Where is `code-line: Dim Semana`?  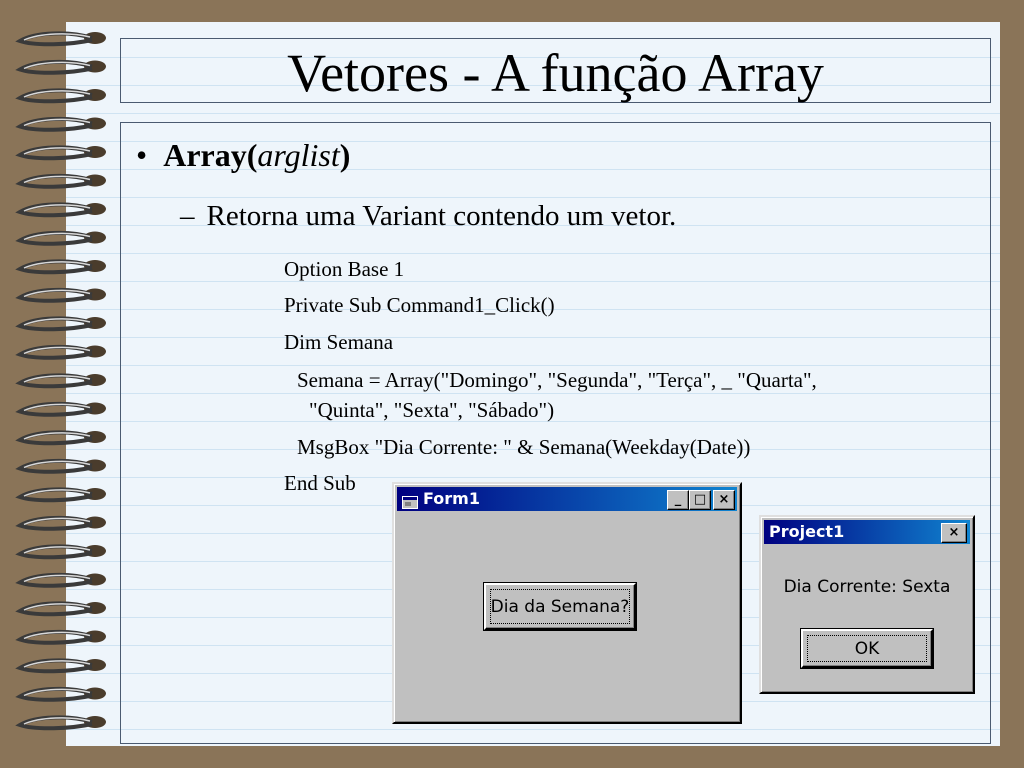
code-line: Dim Semana is located at coordinates (339, 342).